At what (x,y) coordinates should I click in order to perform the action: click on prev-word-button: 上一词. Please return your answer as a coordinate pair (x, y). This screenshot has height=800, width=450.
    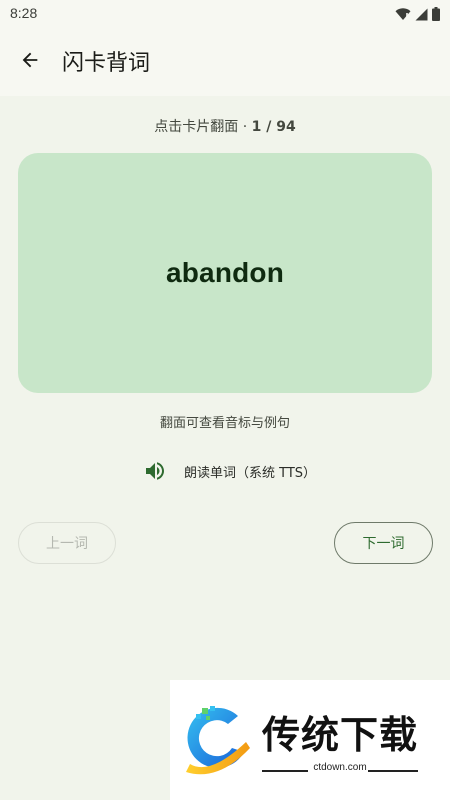
    Looking at the image, I should click on (67, 543).